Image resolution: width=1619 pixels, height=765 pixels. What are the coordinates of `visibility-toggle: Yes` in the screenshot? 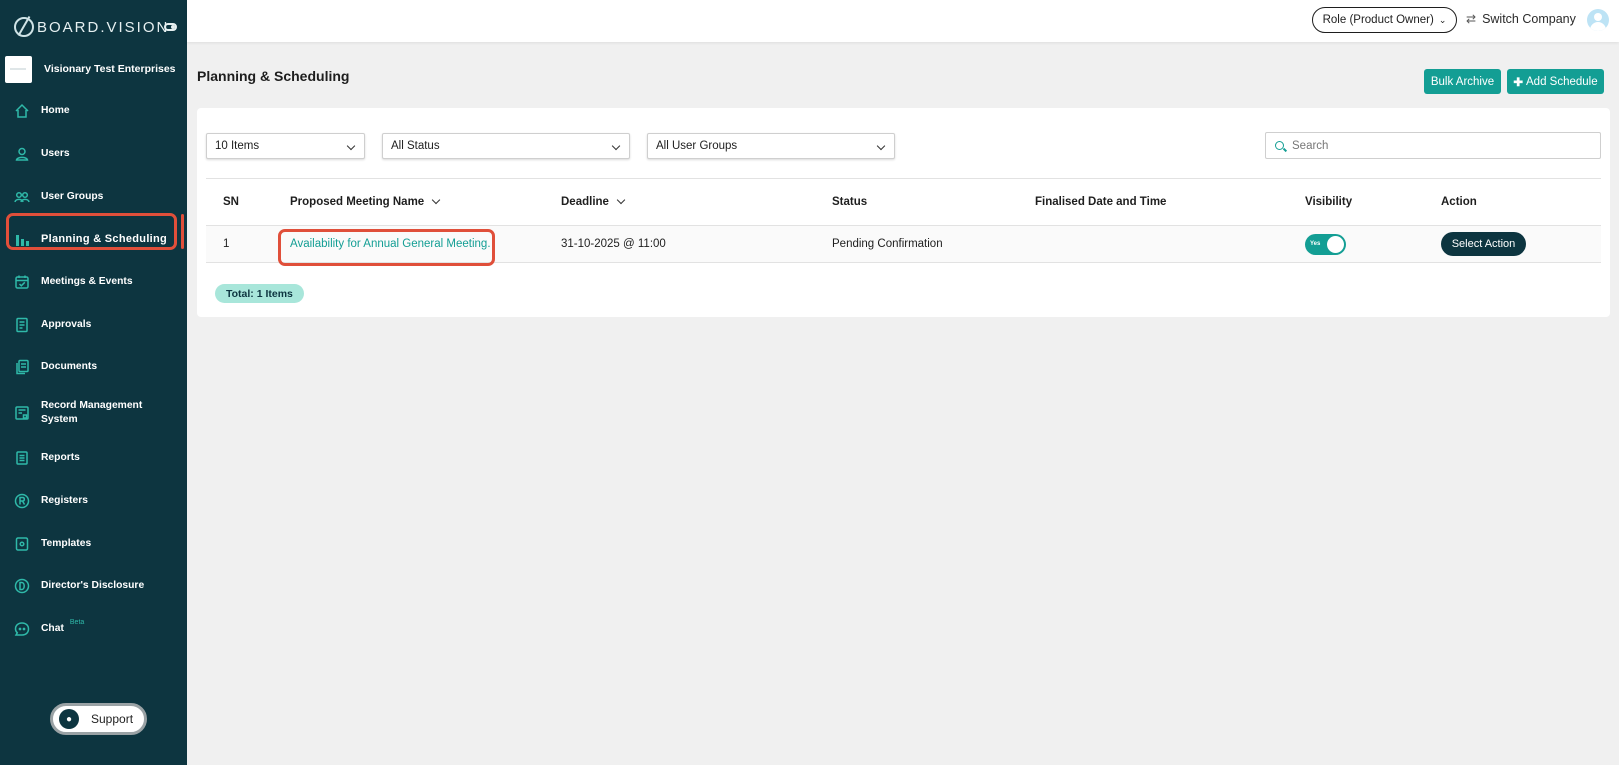 It's located at (1325, 244).